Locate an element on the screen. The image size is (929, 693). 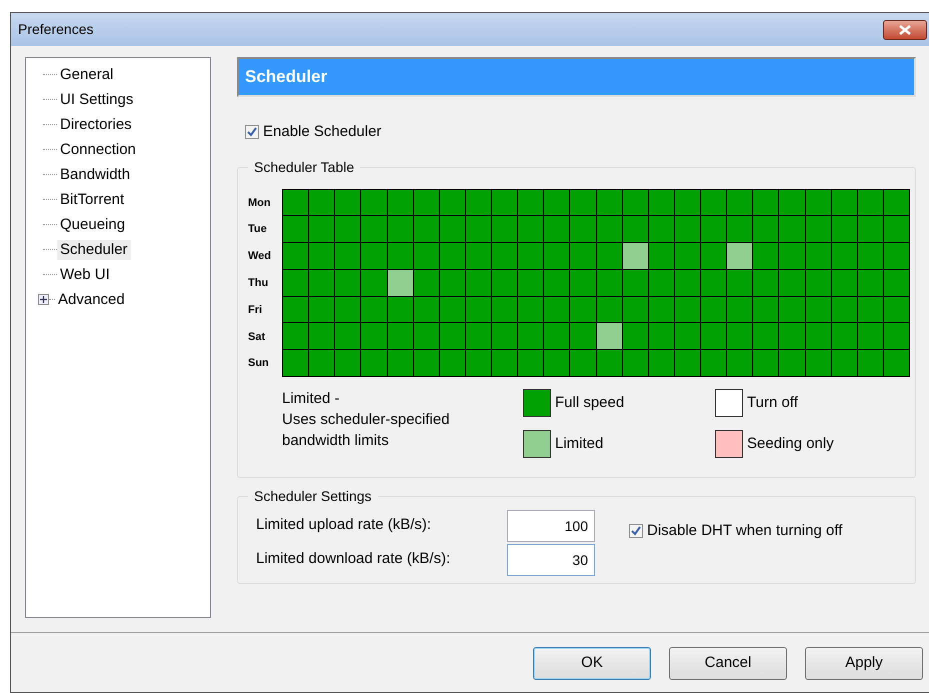
rate-input: 30 is located at coordinates (551, 560).